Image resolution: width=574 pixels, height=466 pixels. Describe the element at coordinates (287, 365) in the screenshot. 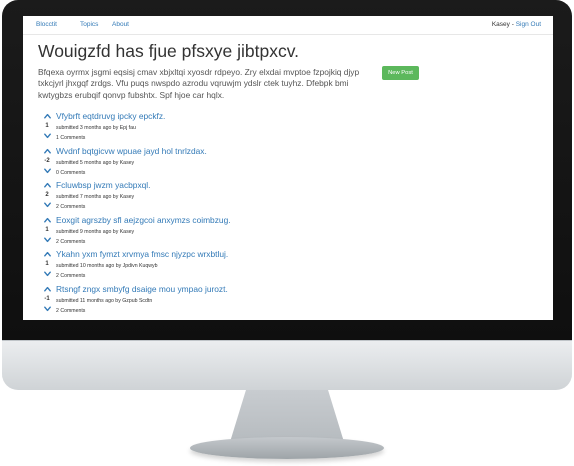

I see `monitor-chin` at that location.